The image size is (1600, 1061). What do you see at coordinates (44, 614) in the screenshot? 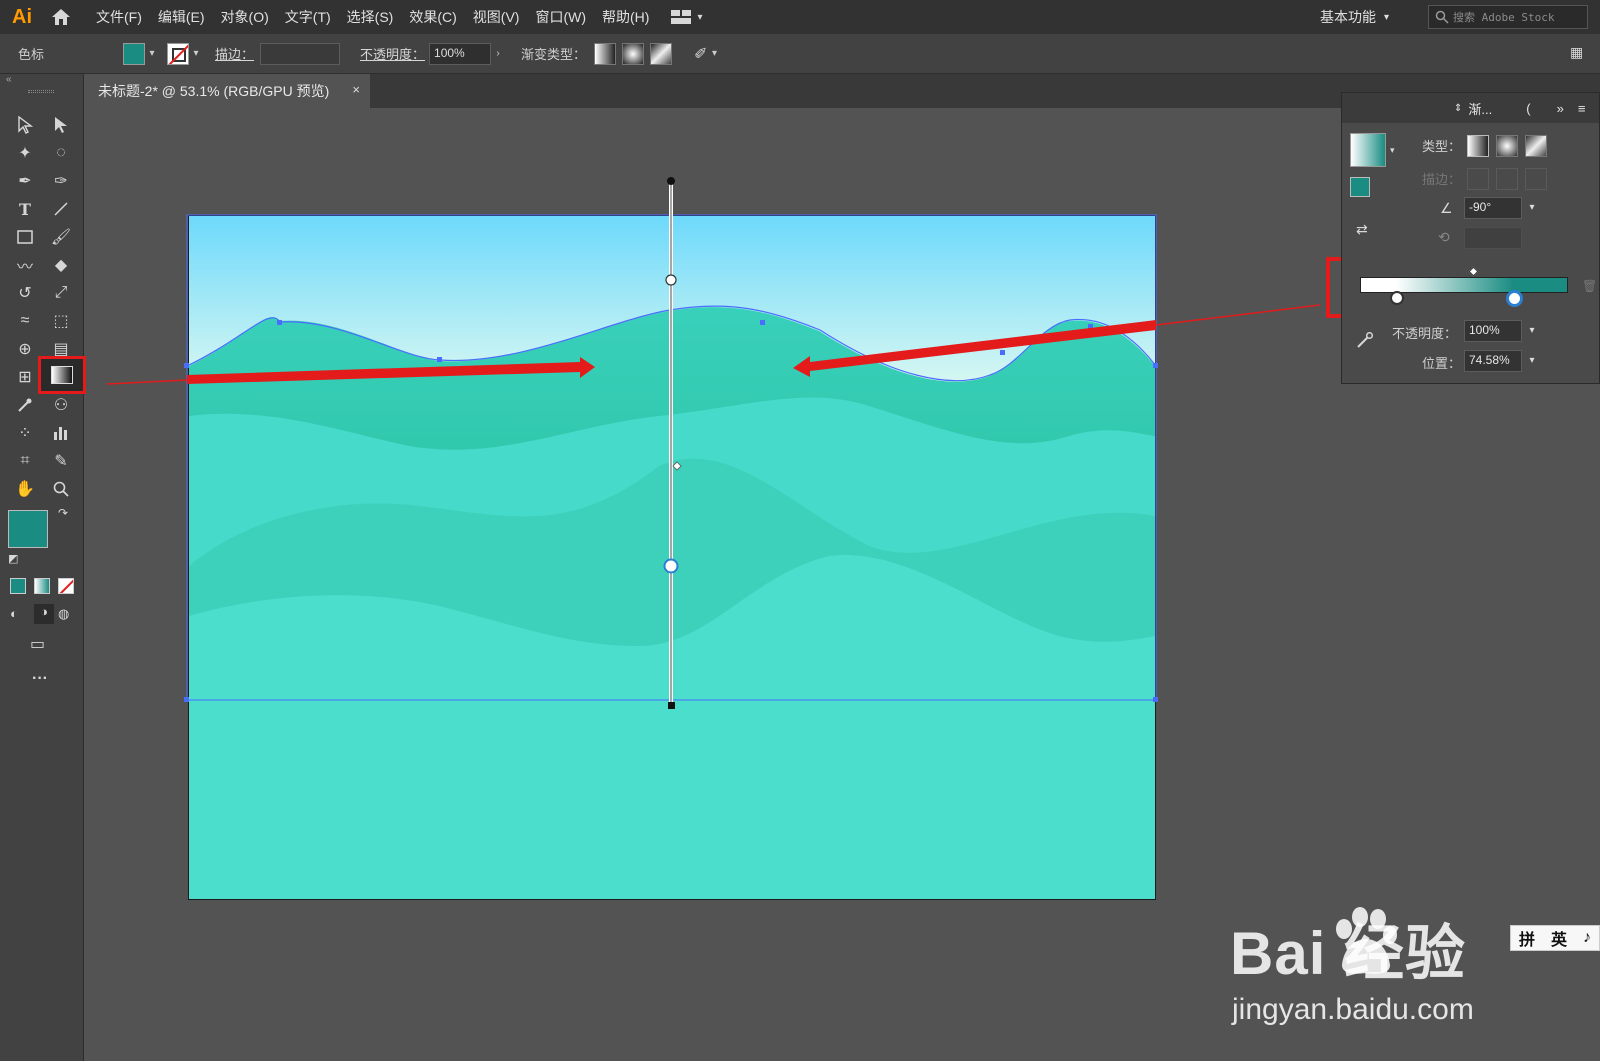
I see `draw-behind-icon: ◑` at bounding box center [44, 614].